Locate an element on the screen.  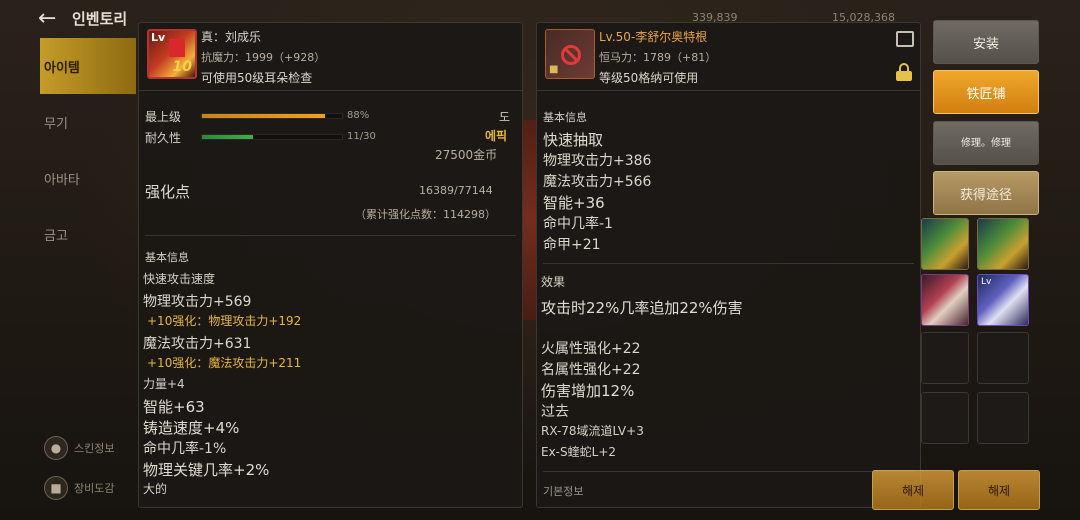
tag-icon is located at coordinates (177, 48).